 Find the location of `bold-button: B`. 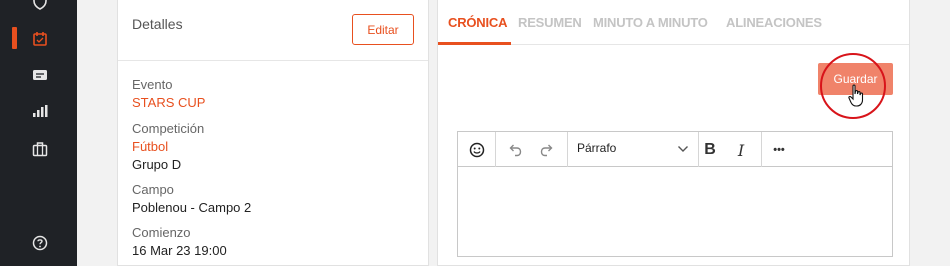

bold-button: B is located at coordinates (710, 150).